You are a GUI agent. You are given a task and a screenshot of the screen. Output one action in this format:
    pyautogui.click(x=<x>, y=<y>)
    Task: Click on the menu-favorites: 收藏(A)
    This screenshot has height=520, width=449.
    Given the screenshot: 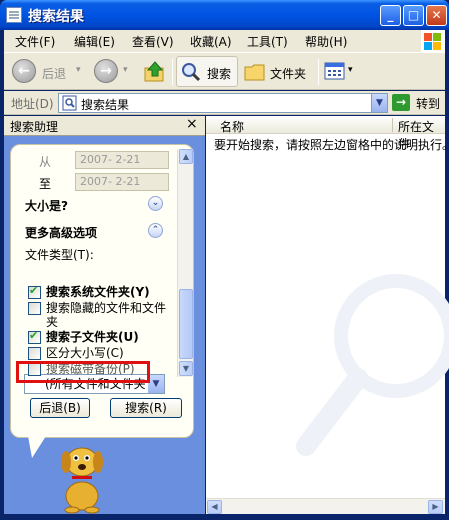 What is the action you would take?
    pyautogui.click(x=211, y=41)
    